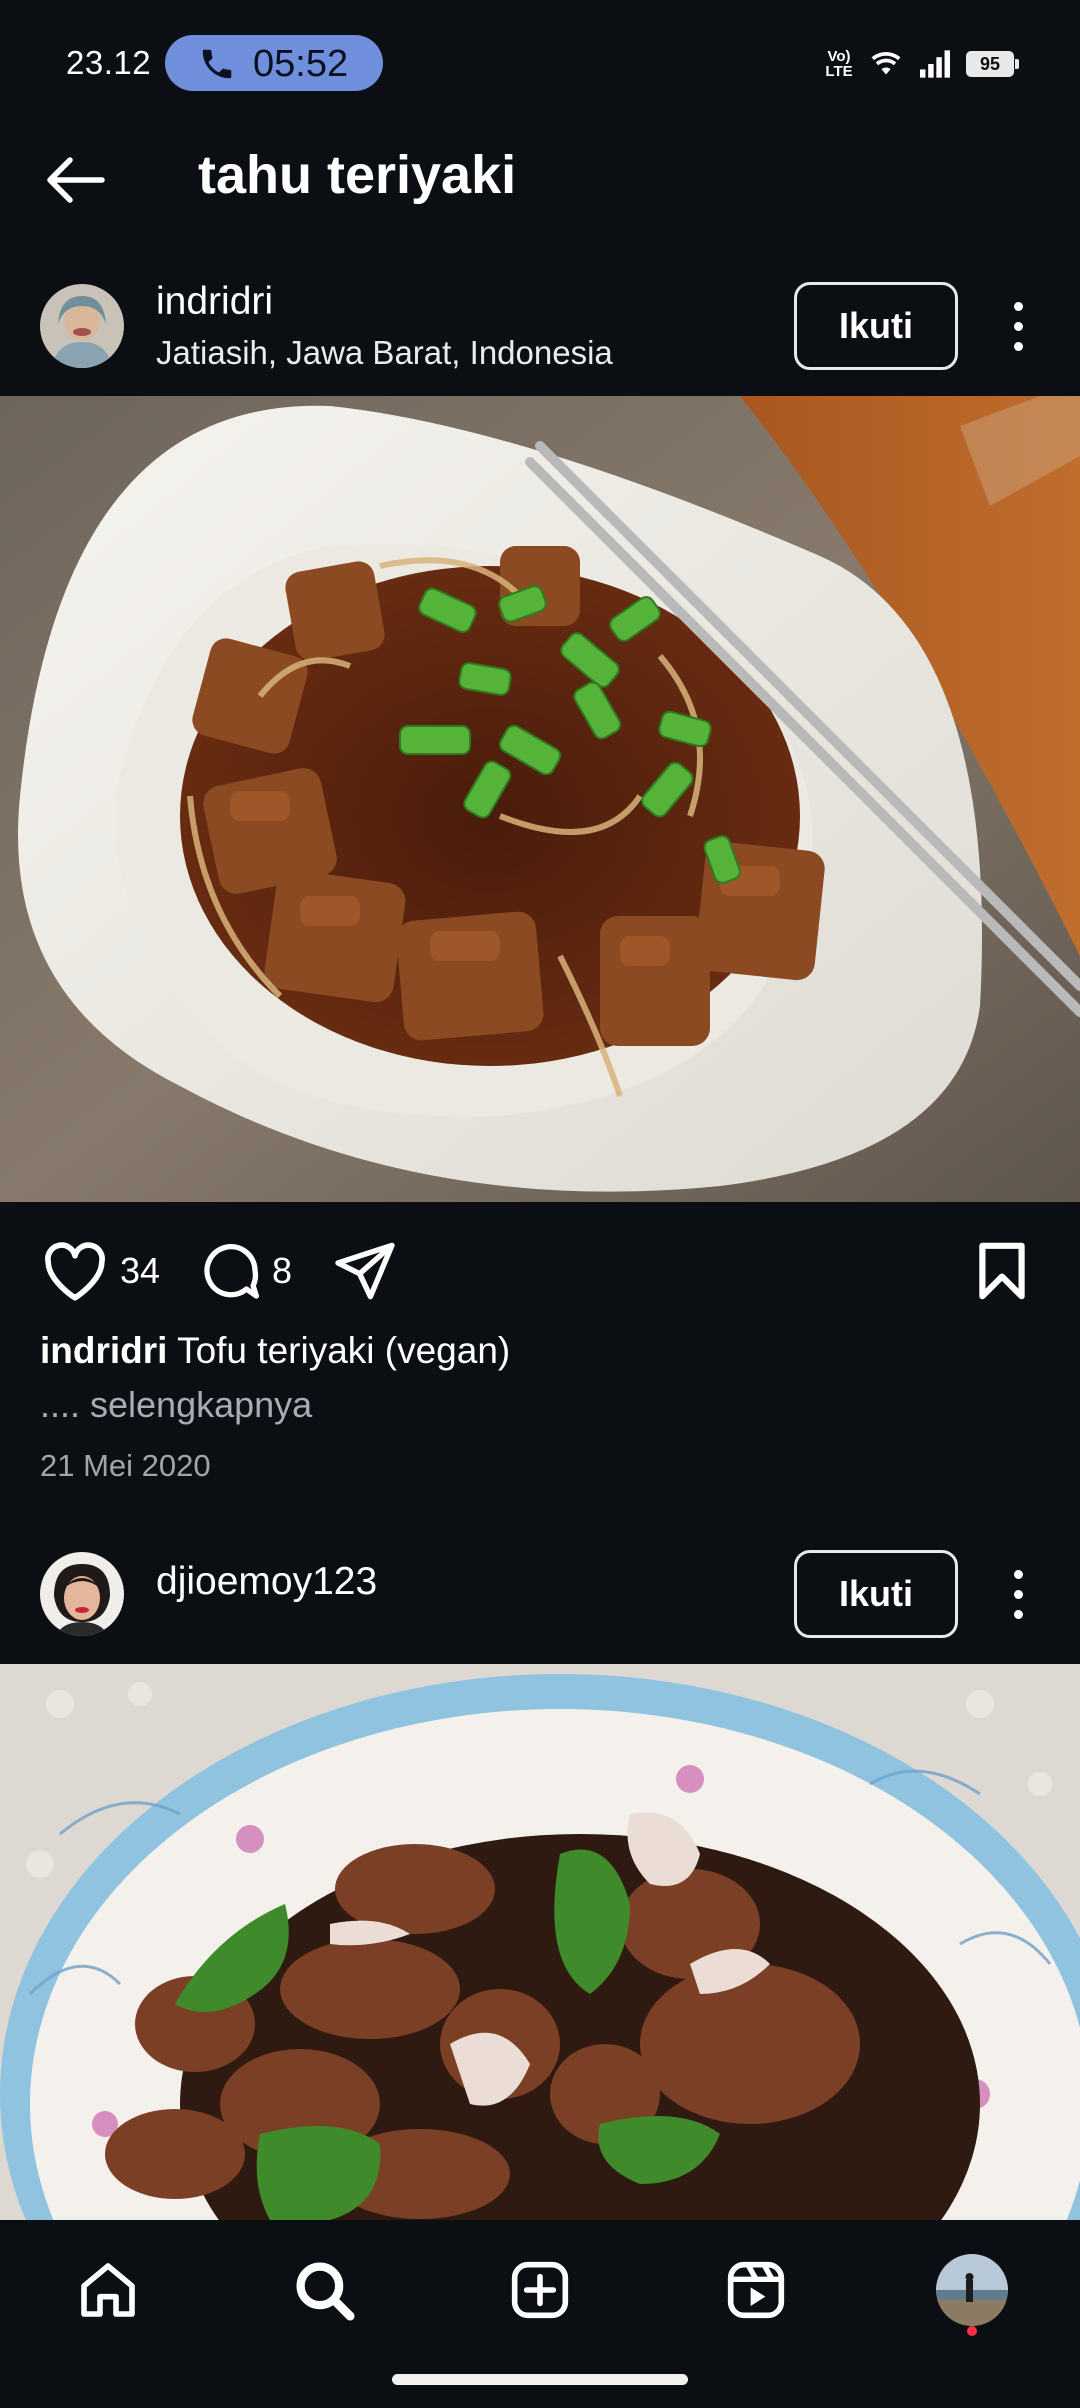 This screenshot has height=2408, width=1080. I want to click on status-bar: 23.12 05:52 Vo) LTE 95, so click(540, 65).